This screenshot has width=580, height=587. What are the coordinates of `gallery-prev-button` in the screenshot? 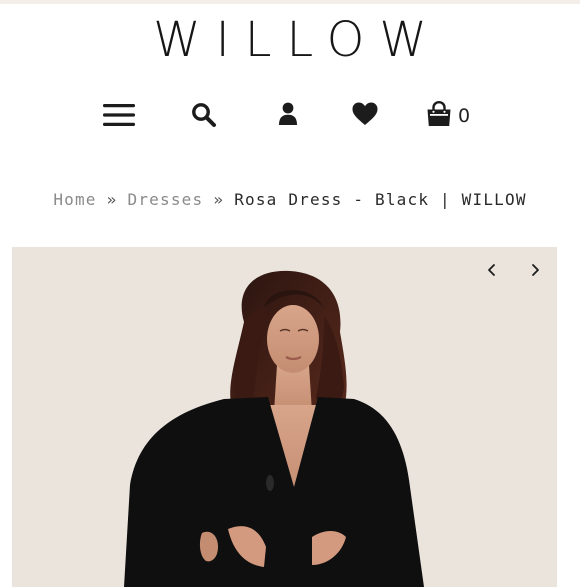 It's located at (492, 270).